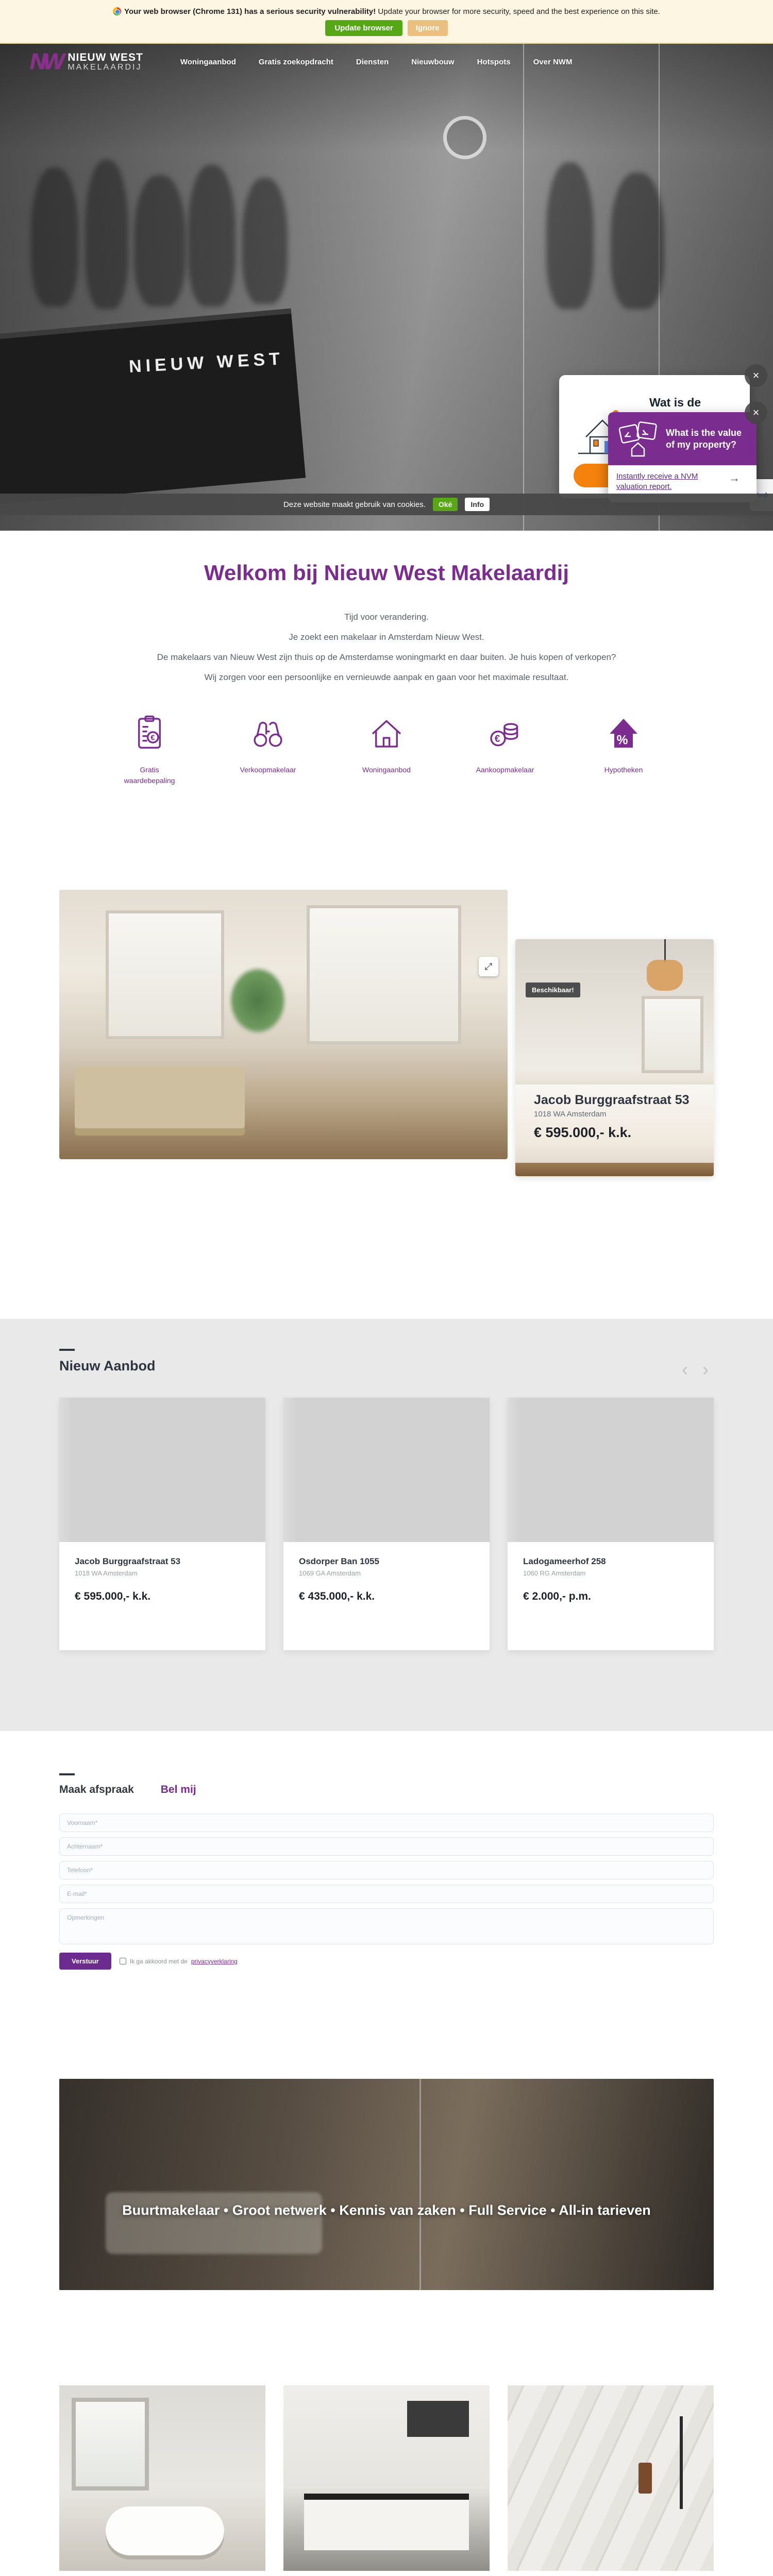 Image resolution: width=773 pixels, height=2576 pixels. Describe the element at coordinates (149, 732) in the screenshot. I see `clipboard-euro-icon: €` at that location.